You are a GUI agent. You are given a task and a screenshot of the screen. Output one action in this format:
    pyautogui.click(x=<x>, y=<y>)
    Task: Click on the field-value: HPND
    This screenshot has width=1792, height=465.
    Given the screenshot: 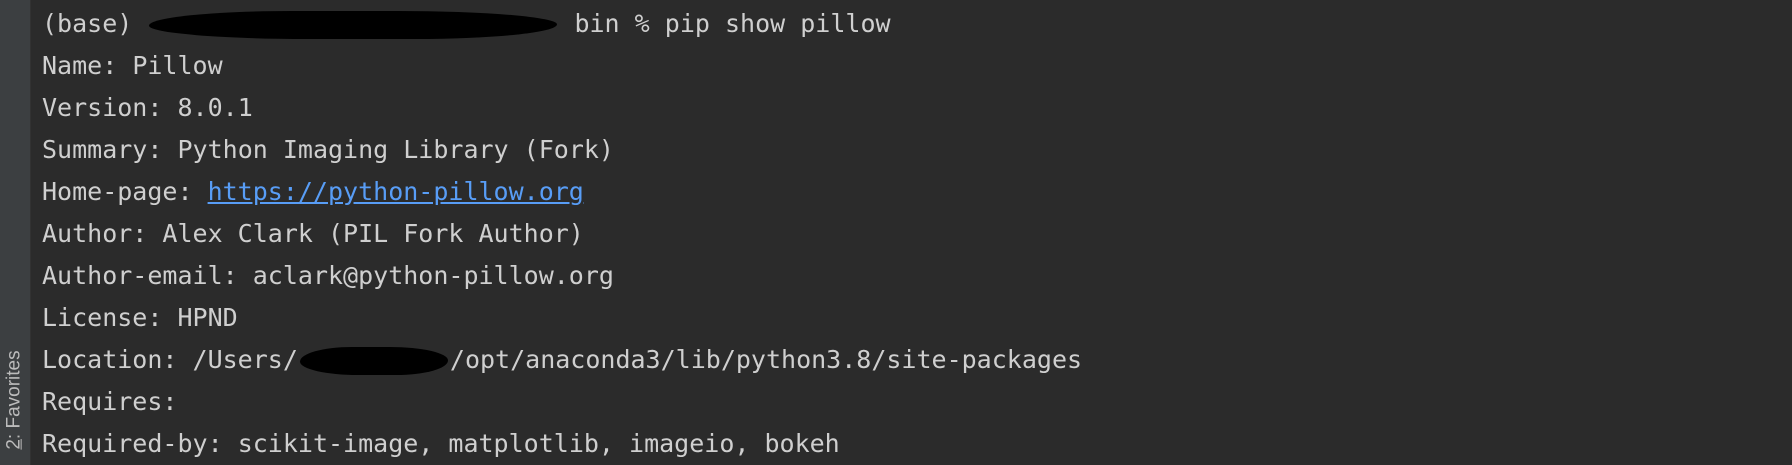 What is the action you would take?
    pyautogui.click(x=207, y=317)
    